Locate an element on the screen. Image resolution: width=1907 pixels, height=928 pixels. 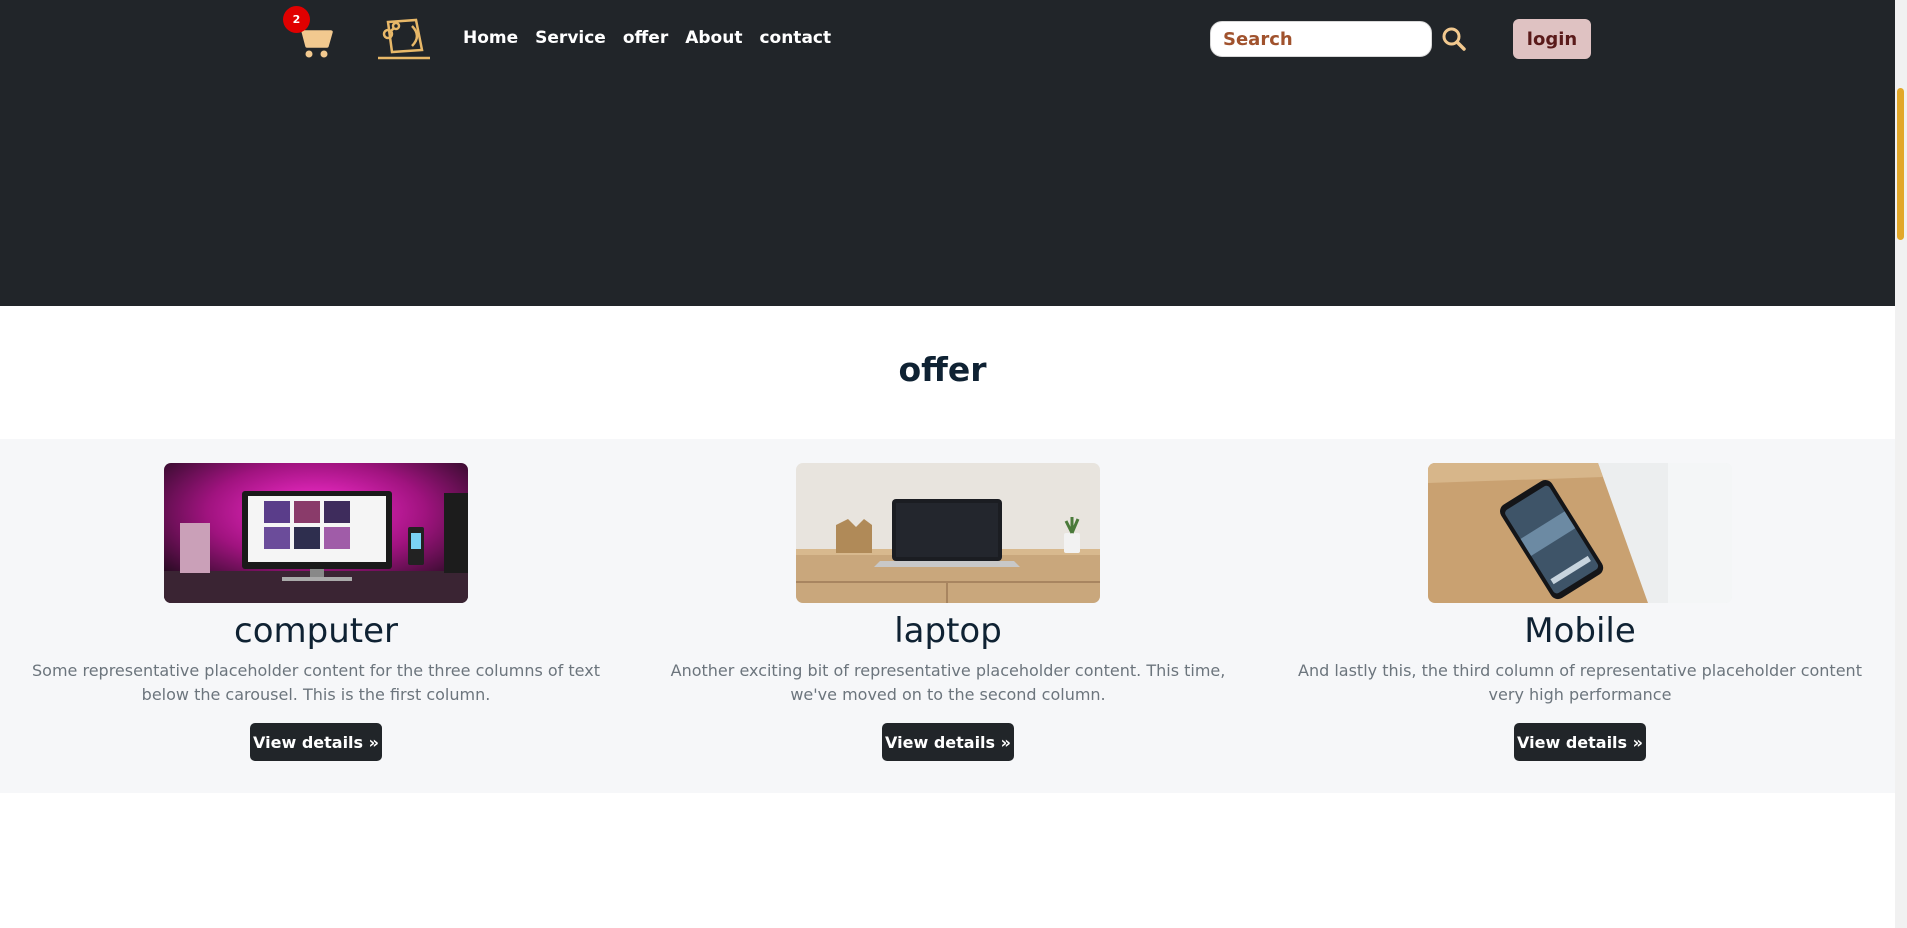
nav-link-service: Service is located at coordinates (570, 38).